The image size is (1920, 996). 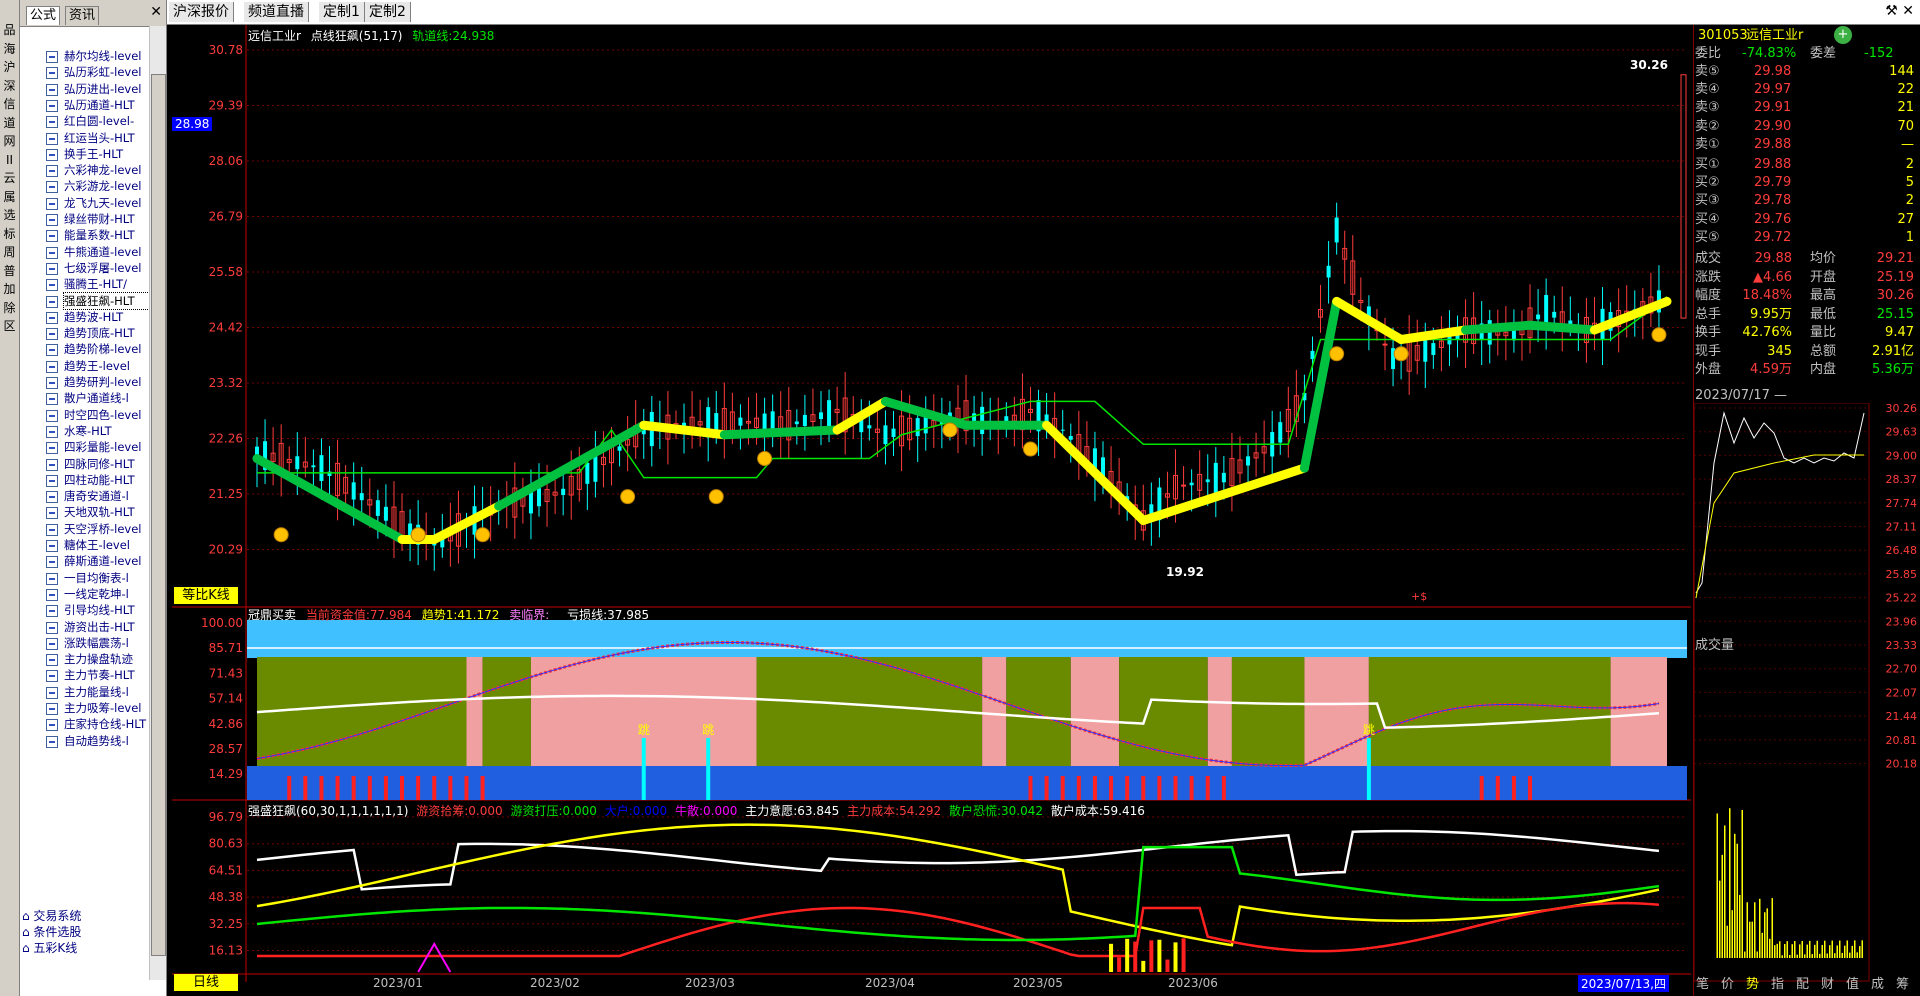 I want to click on strip-button-16: 区, so click(x=9, y=326).